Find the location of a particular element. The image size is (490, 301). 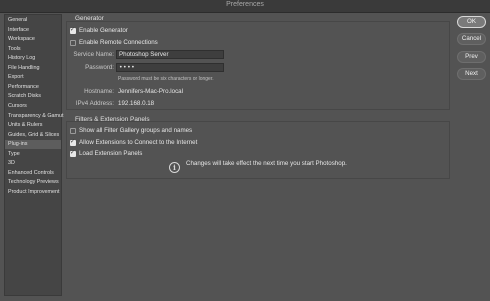

sidebar-item-history-log: History Log is located at coordinates (33, 58).